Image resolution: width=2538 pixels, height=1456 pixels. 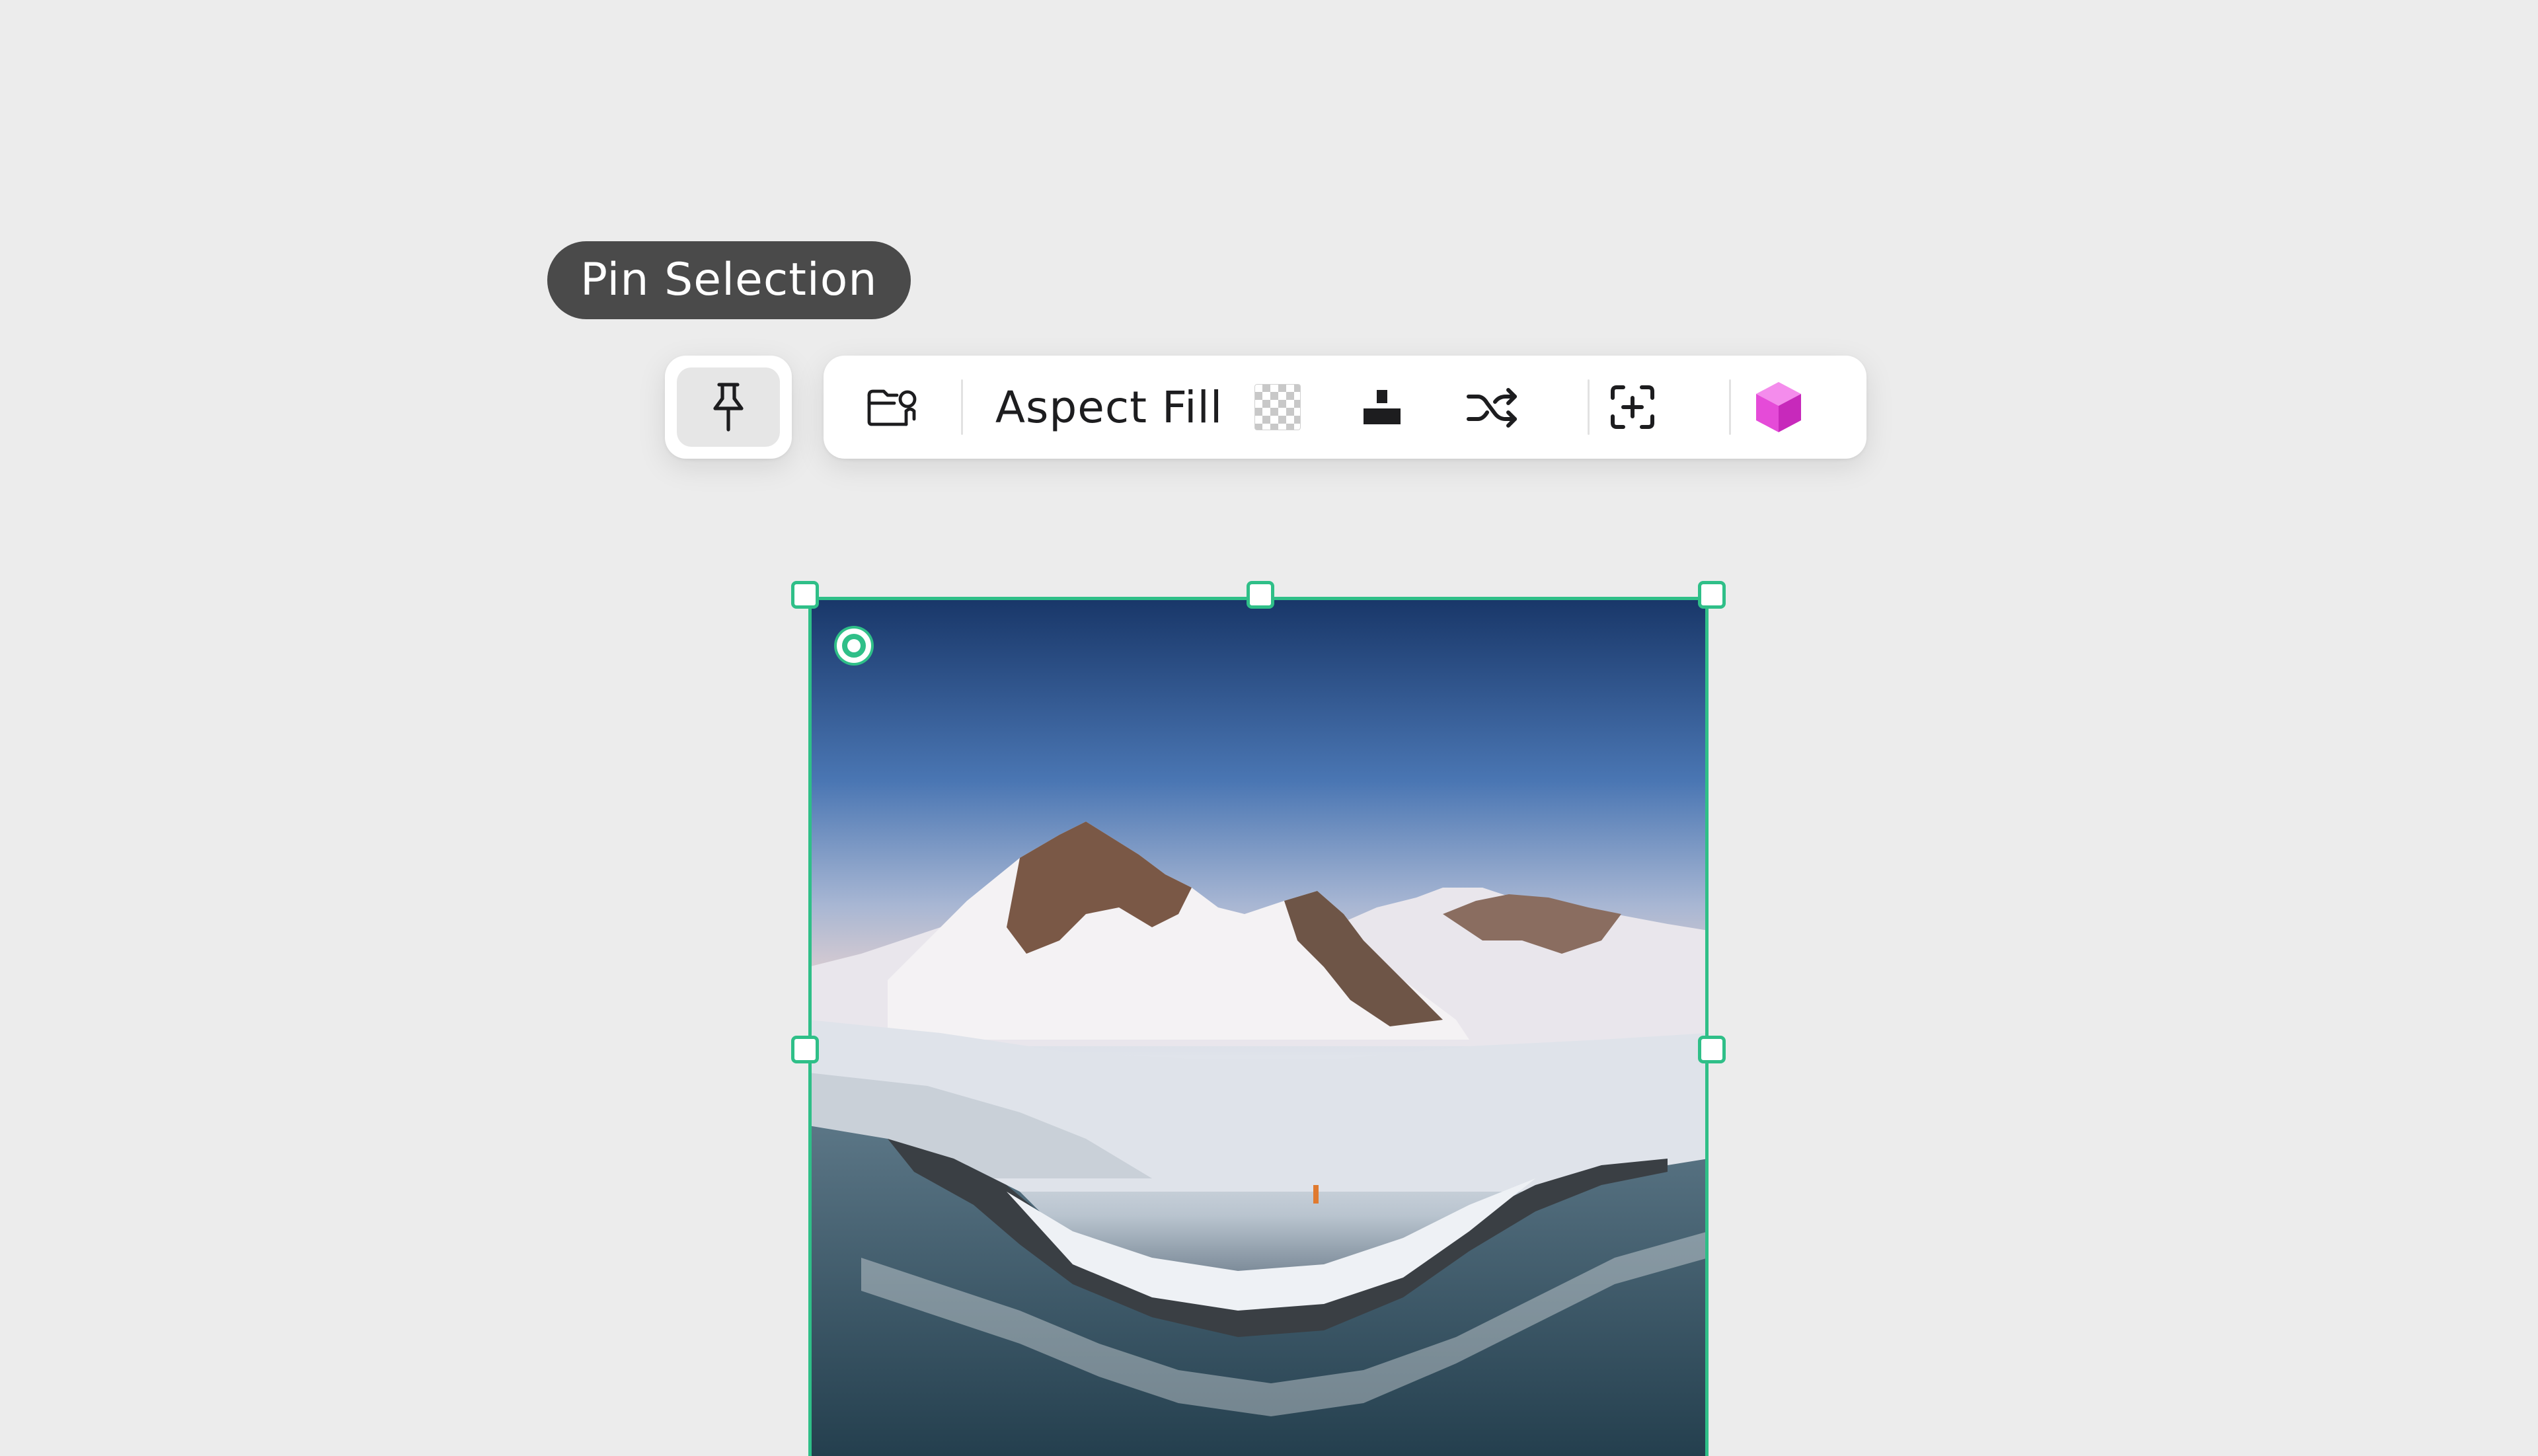 I want to click on fill-mode-button: Aspect Fill, so click(x=1109, y=407).